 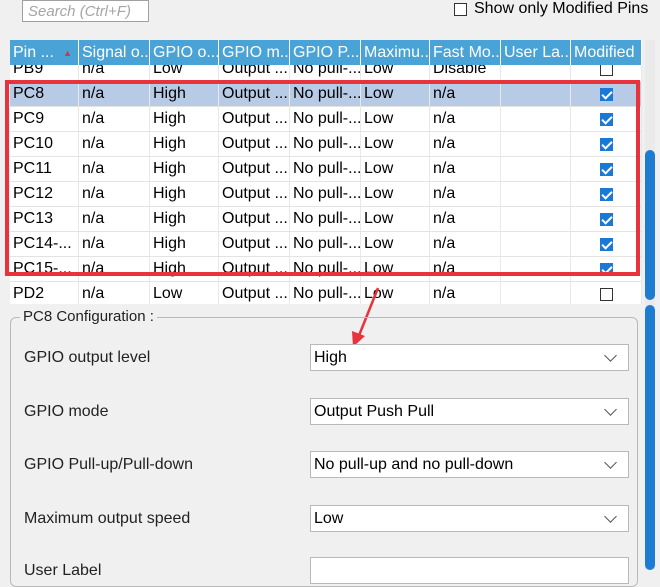 I want to click on config-scrollbar-thumb, so click(x=650, y=437).